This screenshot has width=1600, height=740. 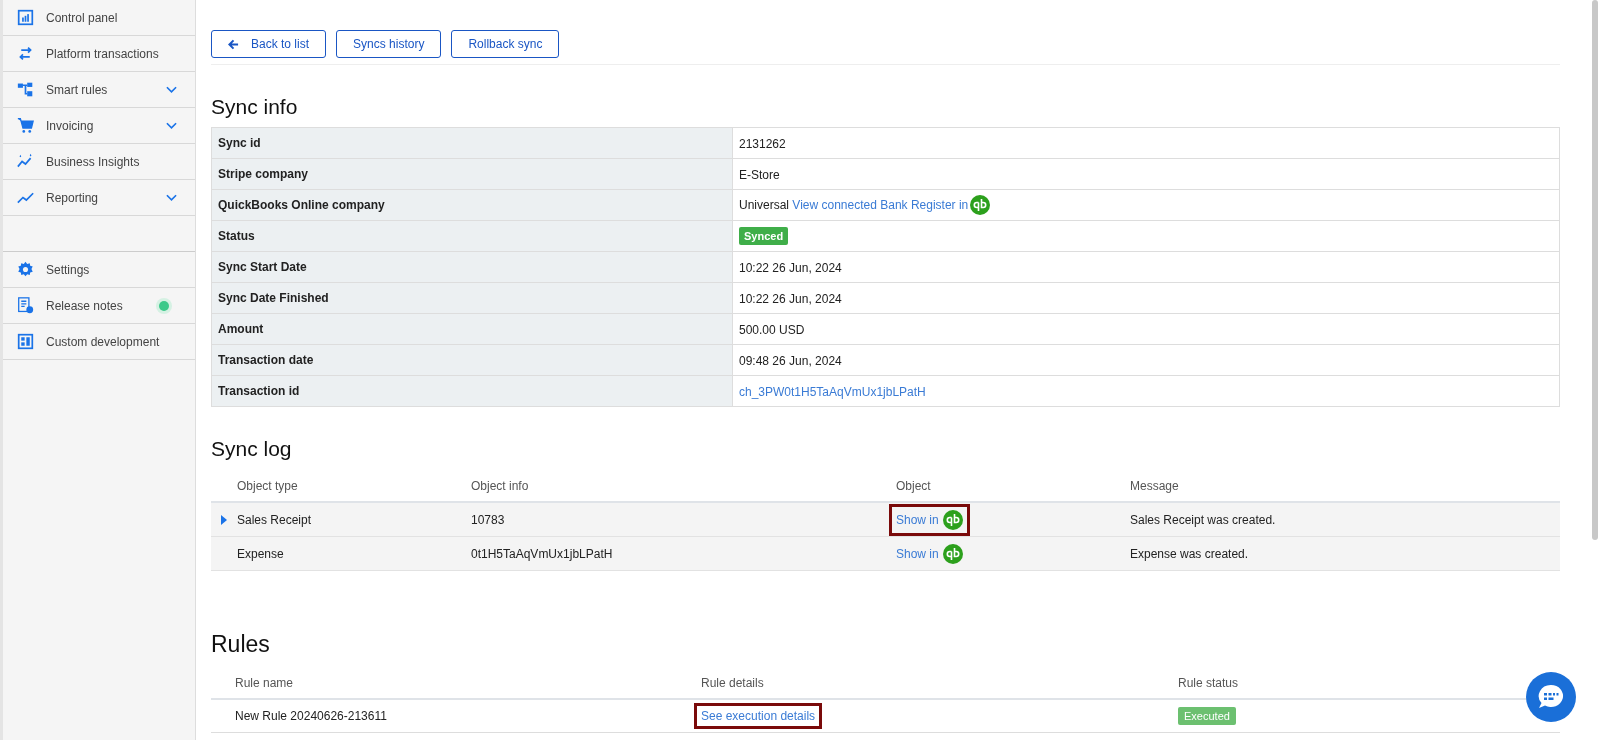 What do you see at coordinates (880, 205) in the screenshot?
I see `bank-register-link: View connected Bank Register in` at bounding box center [880, 205].